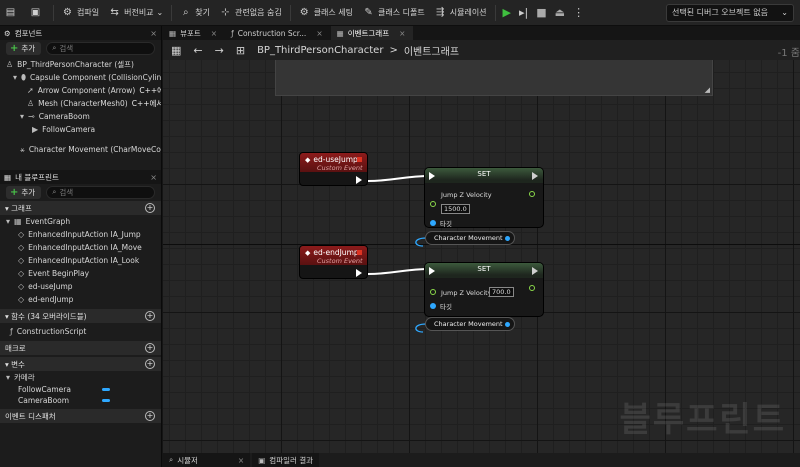  Describe the element at coordinates (730, 13) in the screenshot. I see `debug-object-select: 선택된 디버그 오브젝트 없음 ⌄` at that location.